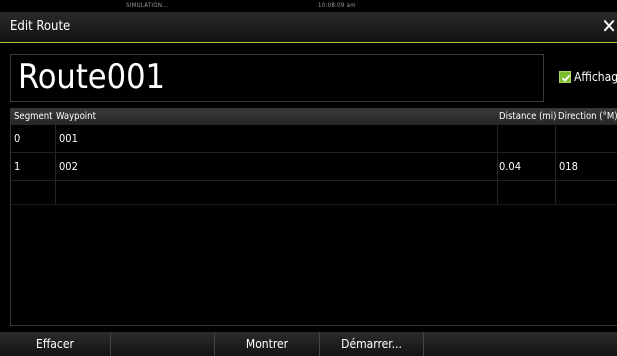  I want to click on close-icon: ✕, so click(608, 26).